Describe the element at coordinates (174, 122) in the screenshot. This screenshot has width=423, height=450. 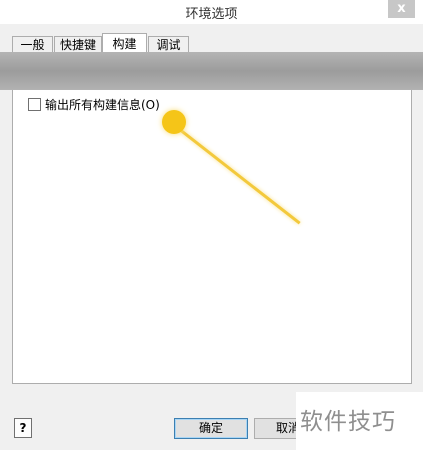
I see `annotation-pointer-dot` at that location.